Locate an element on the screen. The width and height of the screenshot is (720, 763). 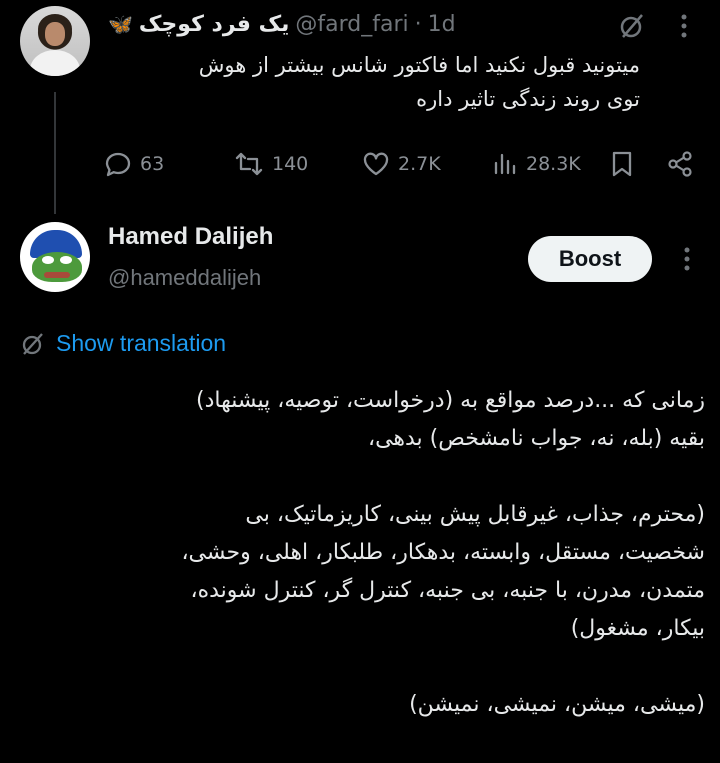
butterfly-emoji: 🦋 is located at coordinates (120, 24).